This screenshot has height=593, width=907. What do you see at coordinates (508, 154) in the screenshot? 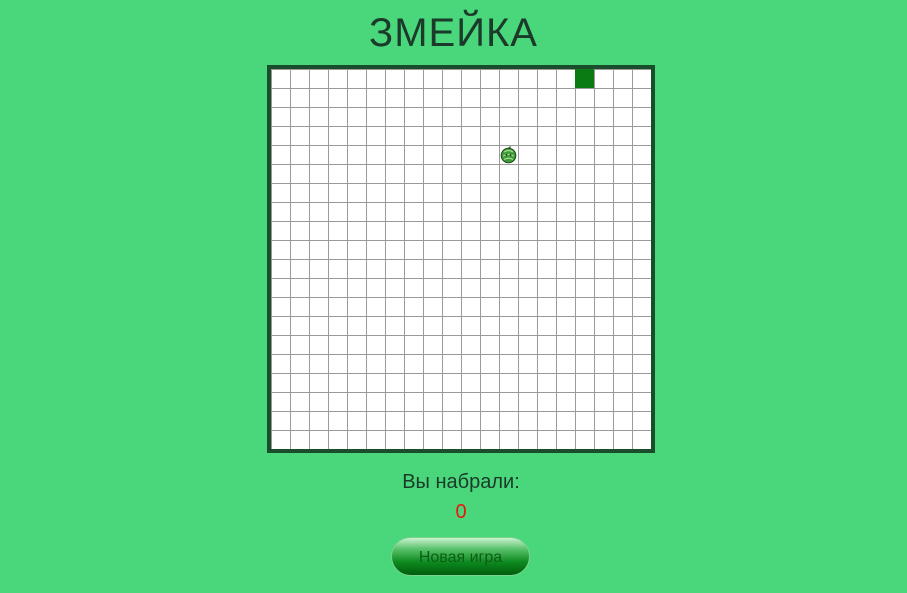
I see `watermelon-icon` at bounding box center [508, 154].